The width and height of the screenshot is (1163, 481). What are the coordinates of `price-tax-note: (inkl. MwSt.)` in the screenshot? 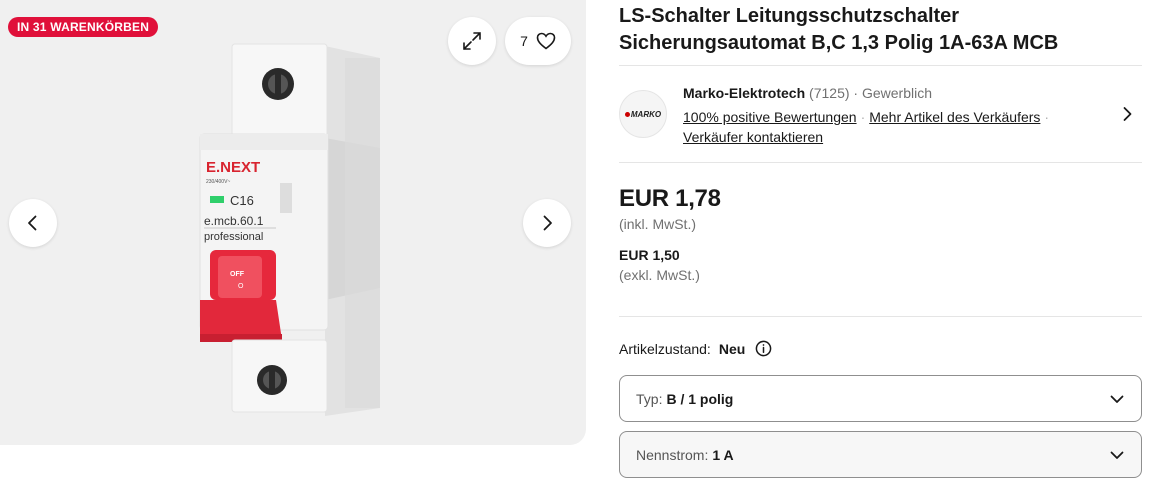 It's located at (657, 224).